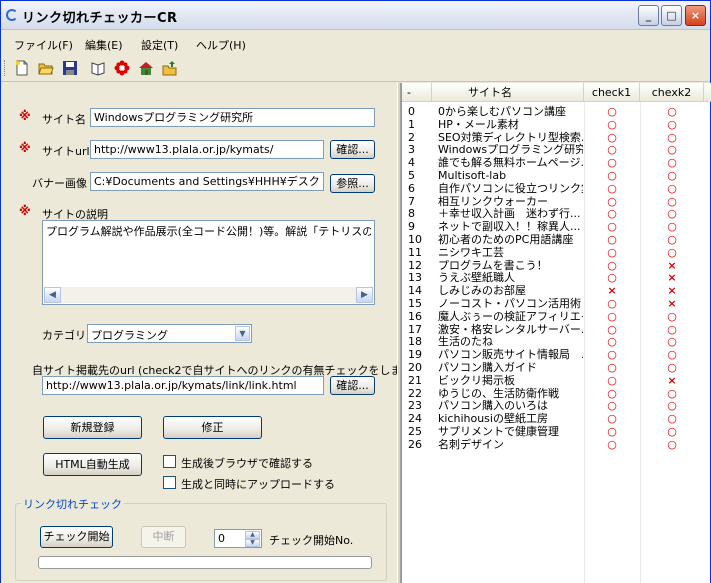 The image size is (711, 583). Describe the element at coordinates (98, 69) in the screenshot. I see `book-icon` at that location.